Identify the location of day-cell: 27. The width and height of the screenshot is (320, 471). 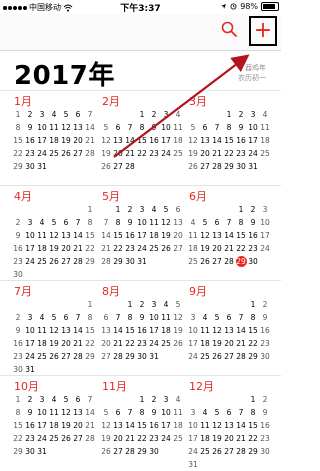
(106, 356).